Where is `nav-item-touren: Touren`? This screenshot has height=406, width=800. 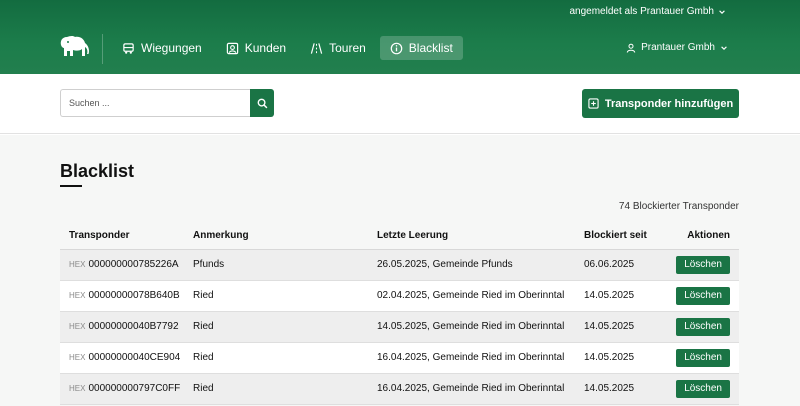 nav-item-touren: Touren is located at coordinates (338, 48).